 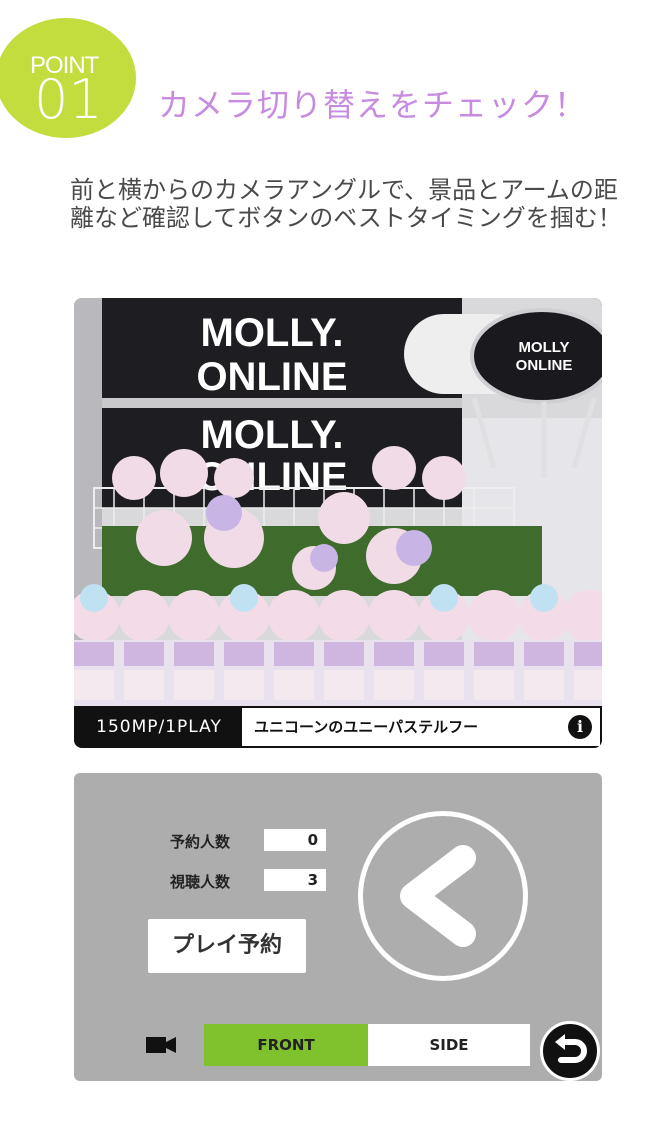 What do you see at coordinates (449, 1045) in the screenshot?
I see `tab-side-camera: SIDE` at bounding box center [449, 1045].